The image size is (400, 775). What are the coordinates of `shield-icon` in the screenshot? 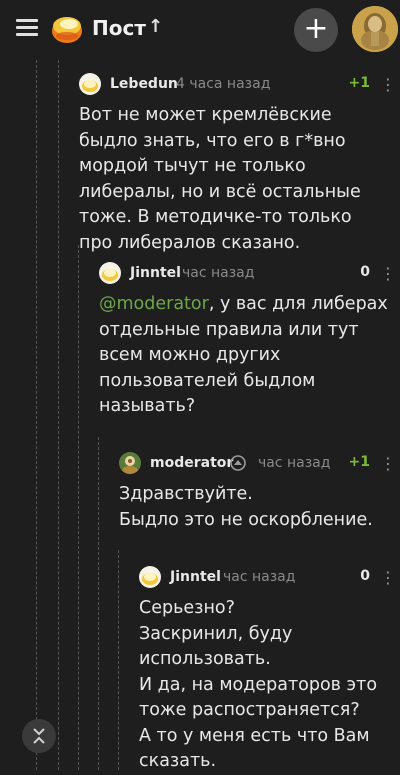 It's located at (238, 463).